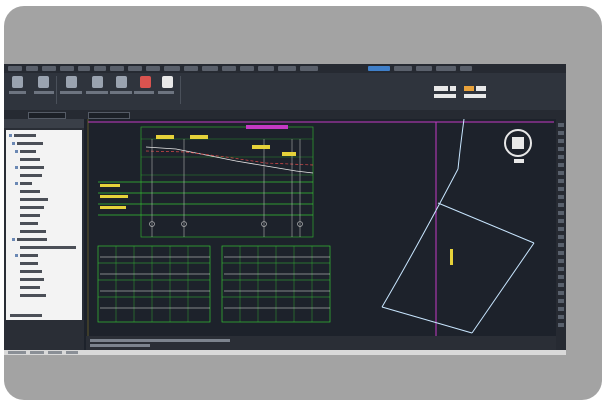  I want to click on project-tree, so click(44, 225).